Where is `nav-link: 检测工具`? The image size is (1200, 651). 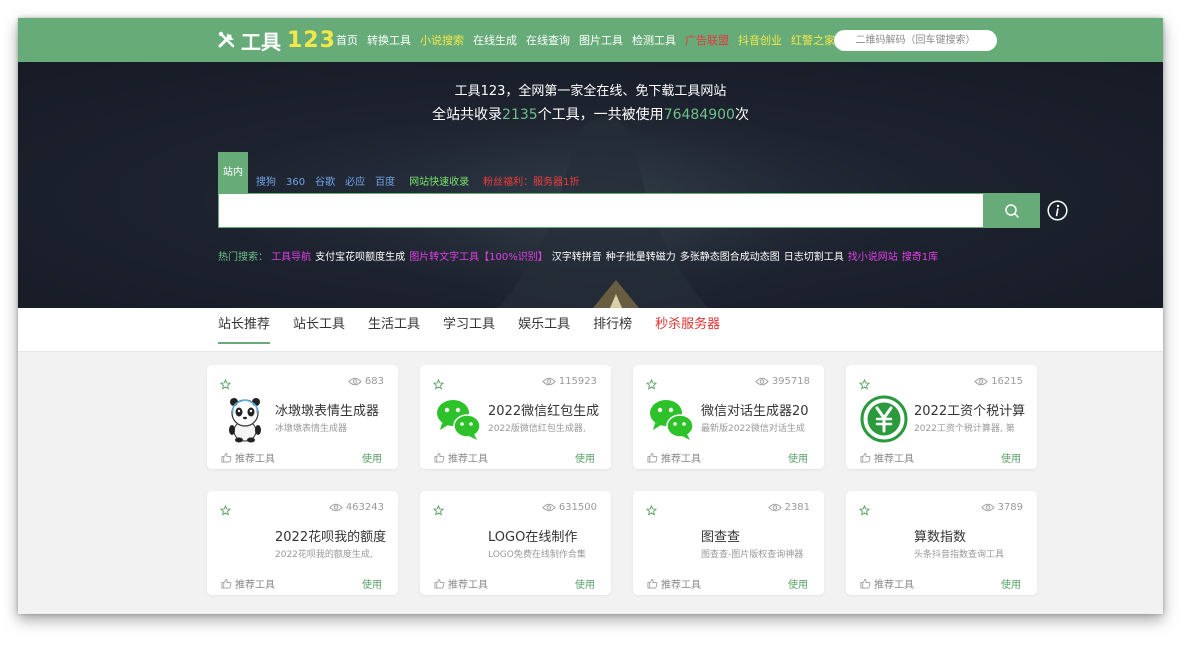
nav-link: 检测工具 is located at coordinates (654, 40).